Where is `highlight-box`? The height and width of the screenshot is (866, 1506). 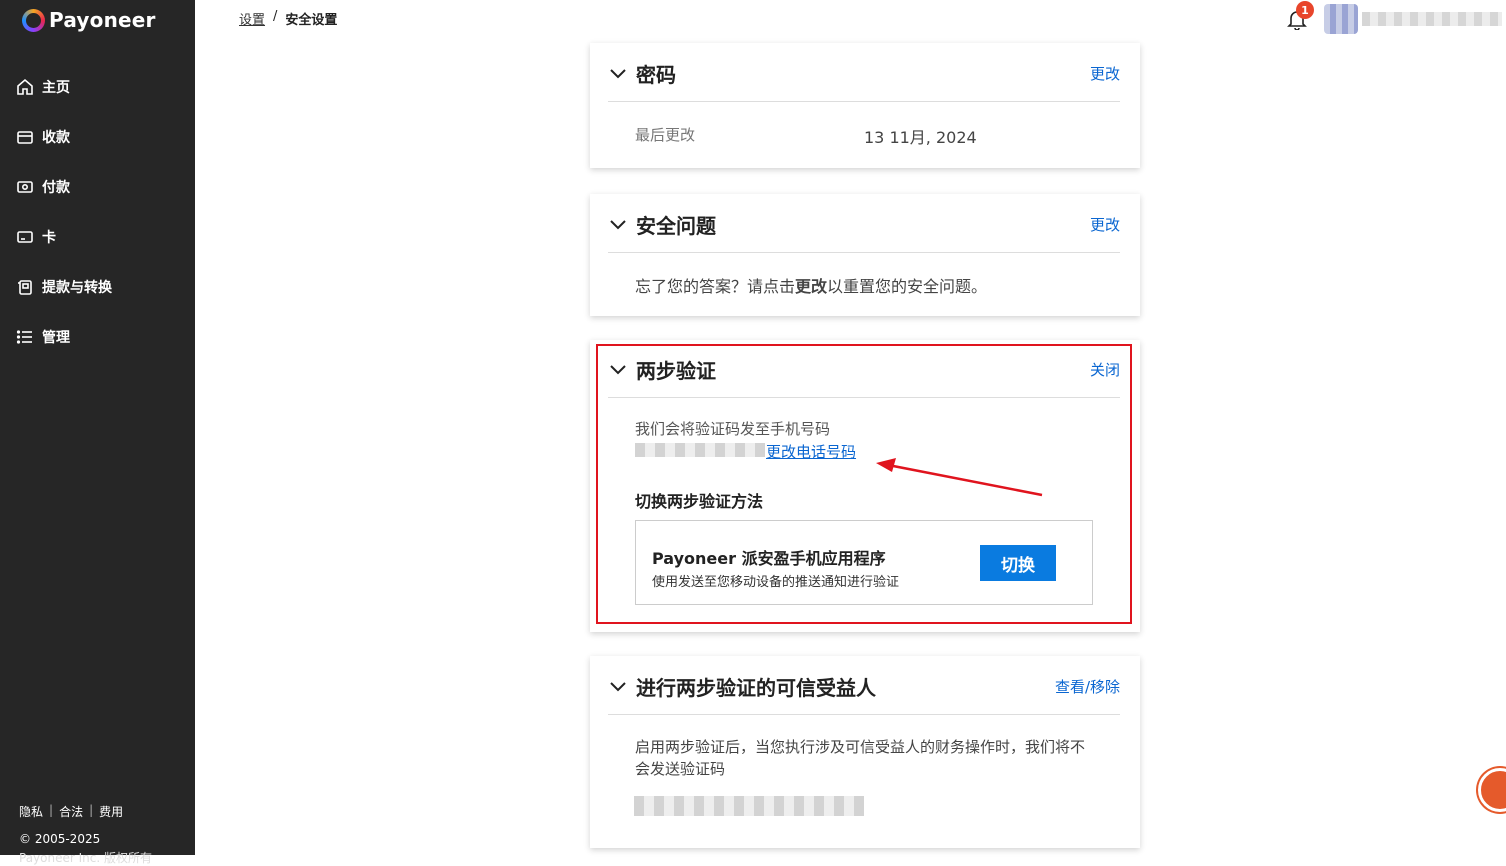
highlight-box is located at coordinates (864, 484).